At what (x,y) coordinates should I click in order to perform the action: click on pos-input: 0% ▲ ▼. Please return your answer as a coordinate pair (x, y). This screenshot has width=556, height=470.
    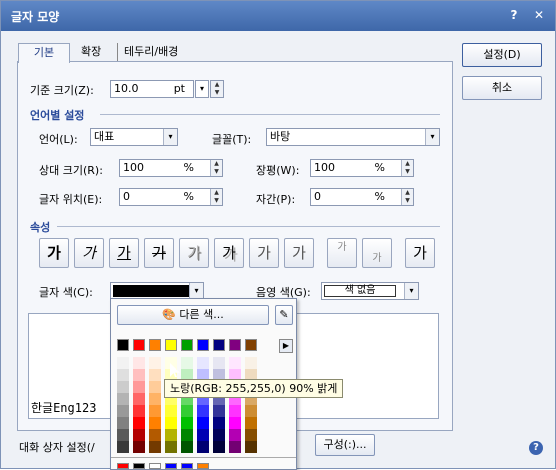
    Looking at the image, I should click on (171, 197).